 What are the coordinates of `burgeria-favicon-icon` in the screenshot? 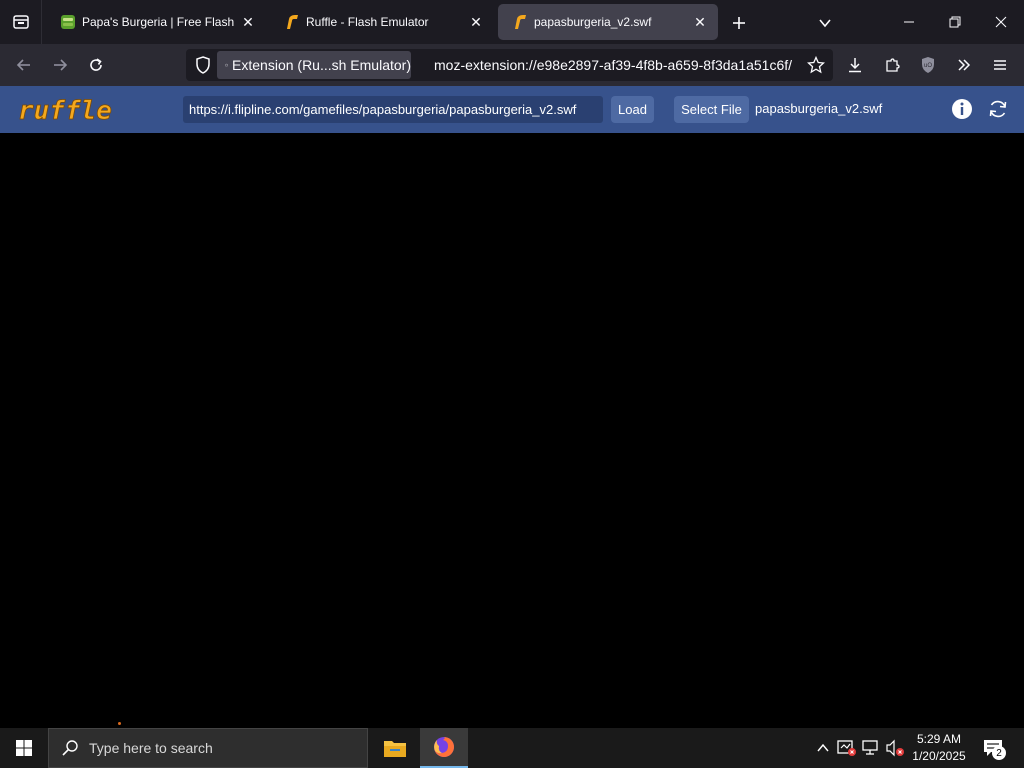 It's located at (68, 22).